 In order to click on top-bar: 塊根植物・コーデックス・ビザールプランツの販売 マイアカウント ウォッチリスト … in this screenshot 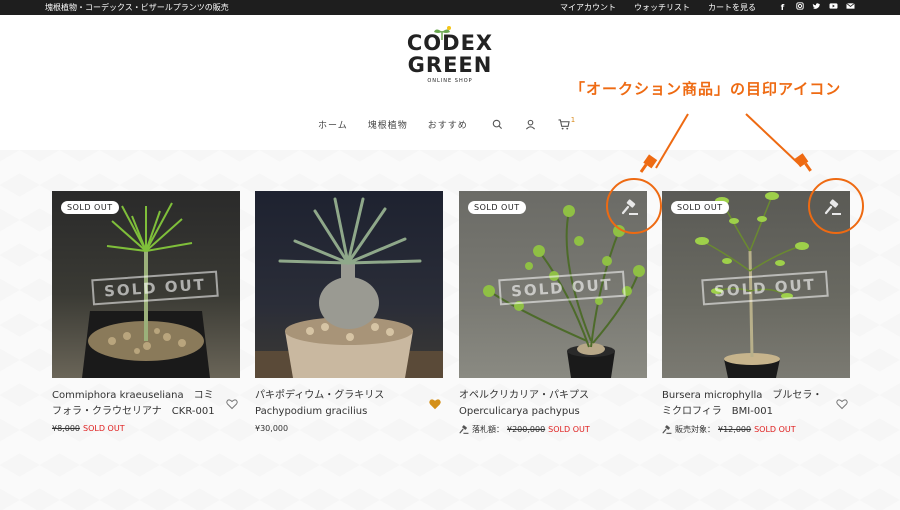, I will do `click(450, 7)`.